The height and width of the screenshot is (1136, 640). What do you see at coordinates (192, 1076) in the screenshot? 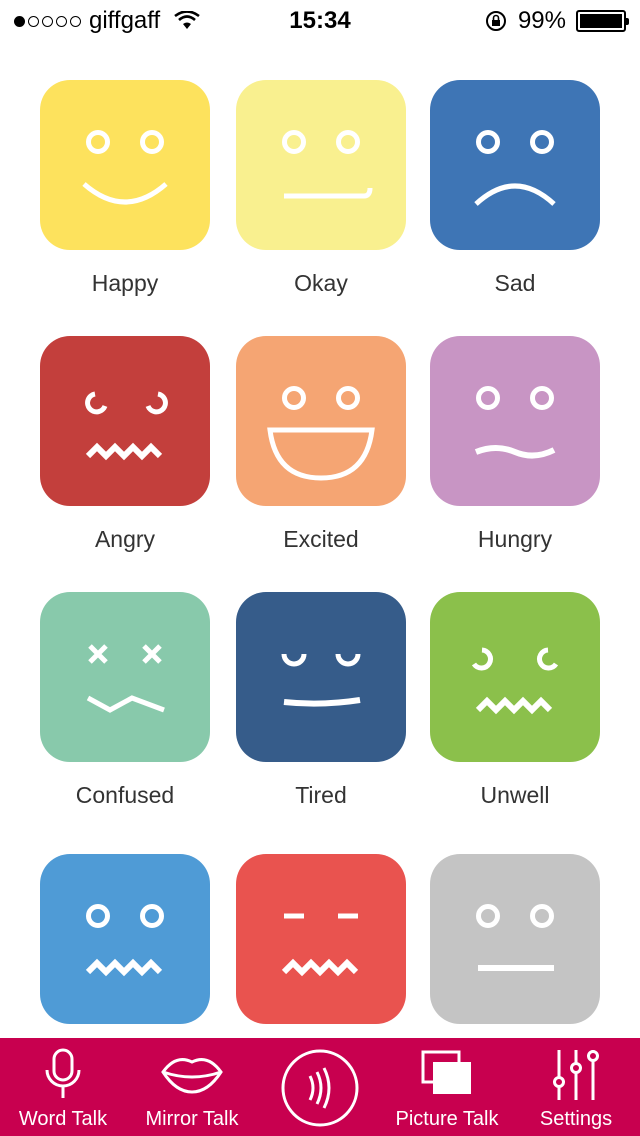
I see `lips-icon` at bounding box center [192, 1076].